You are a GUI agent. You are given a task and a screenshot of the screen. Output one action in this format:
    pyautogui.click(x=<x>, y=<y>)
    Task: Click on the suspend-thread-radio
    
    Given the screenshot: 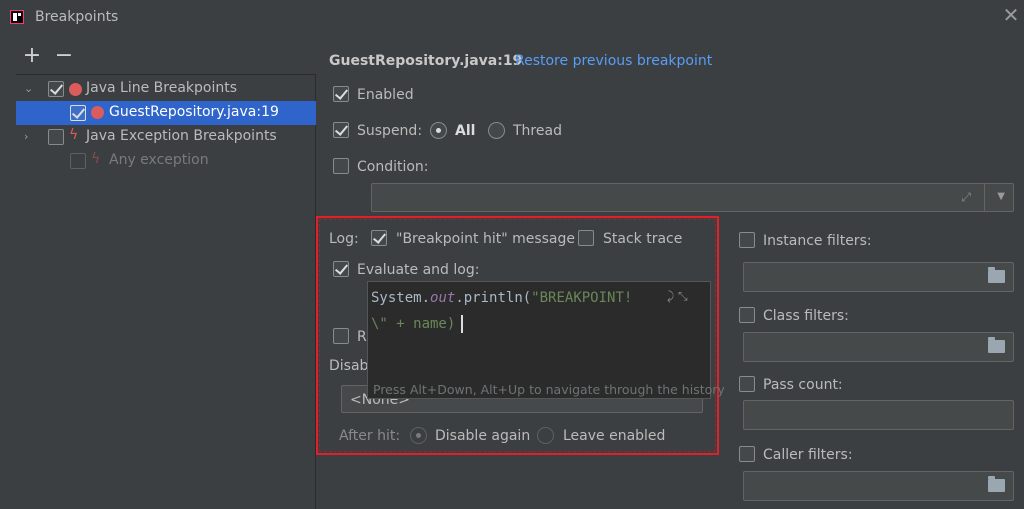 What is the action you would take?
    pyautogui.click(x=496, y=130)
    